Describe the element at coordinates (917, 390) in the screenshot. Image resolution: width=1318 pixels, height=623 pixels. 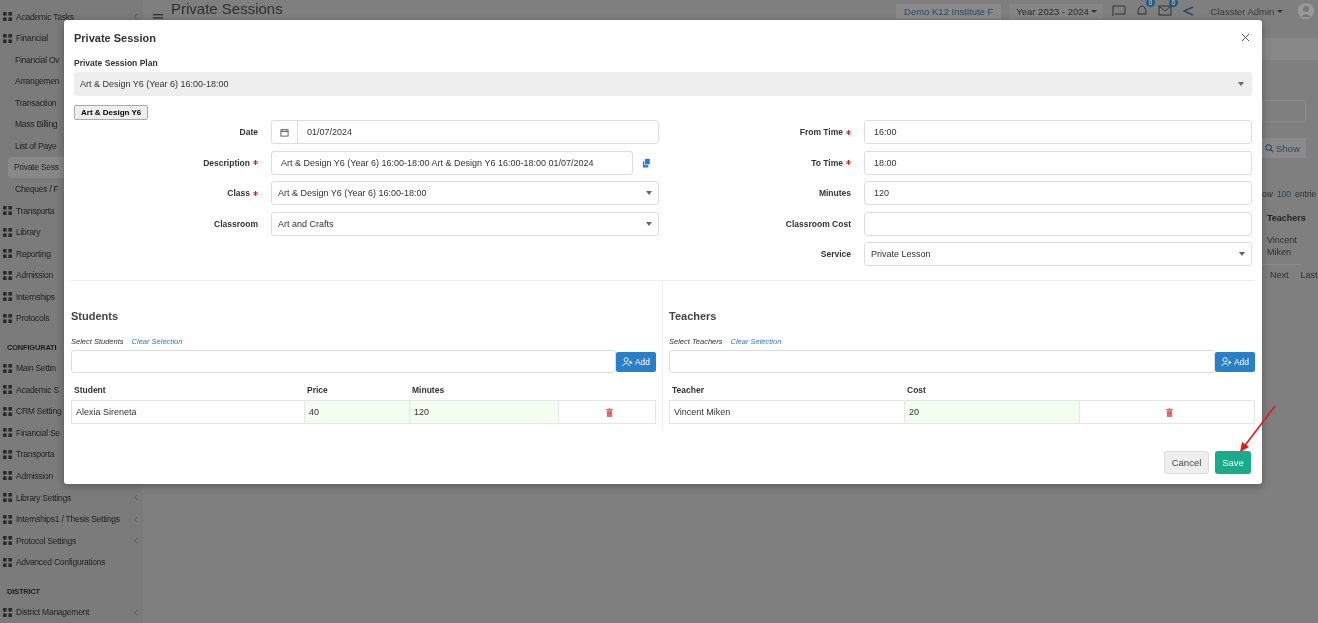
I see `column-header: Cost` at that location.